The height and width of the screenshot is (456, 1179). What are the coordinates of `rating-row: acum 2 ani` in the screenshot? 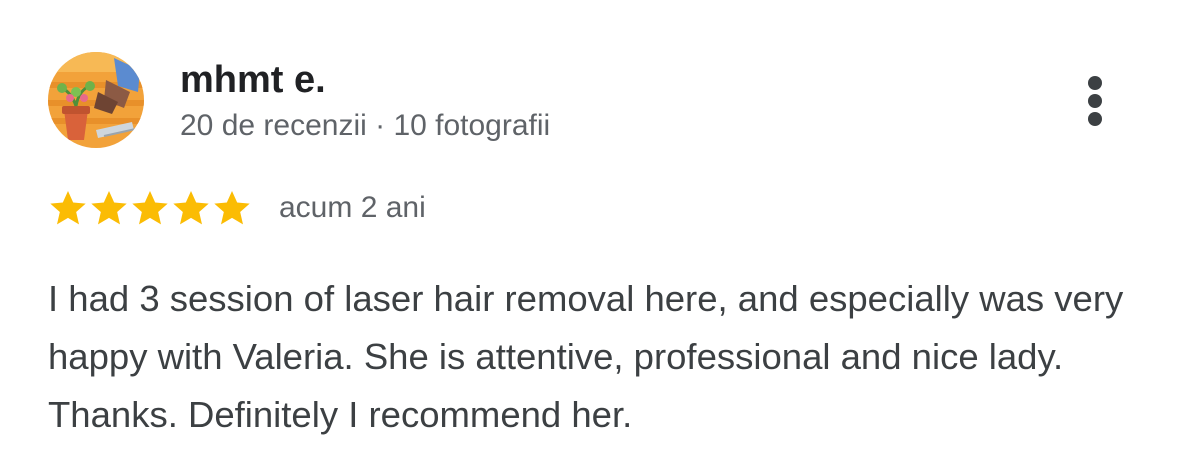 It's located at (237, 208).